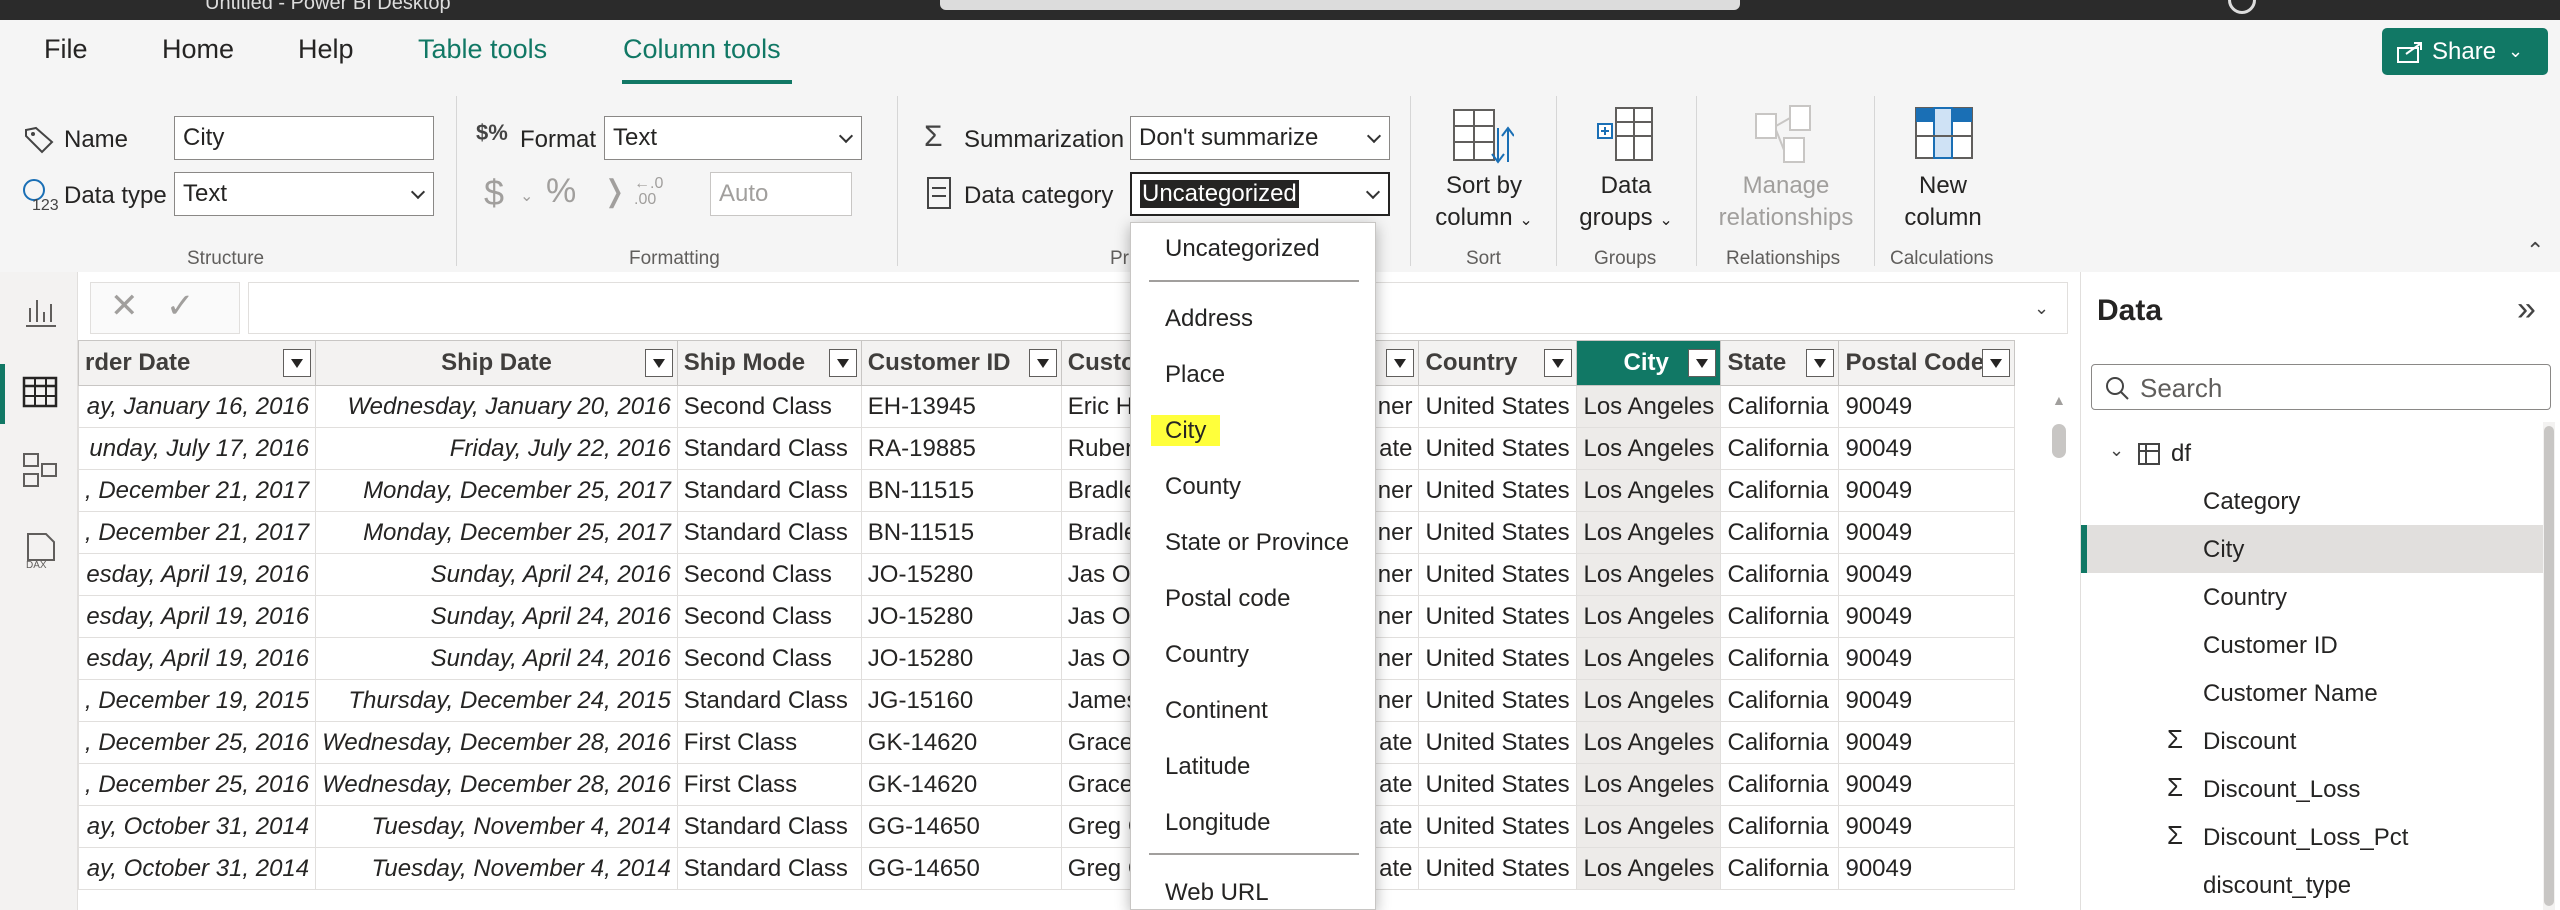  Describe the element at coordinates (1227, 599) in the screenshot. I see `option-postal-code: Postal code` at that location.